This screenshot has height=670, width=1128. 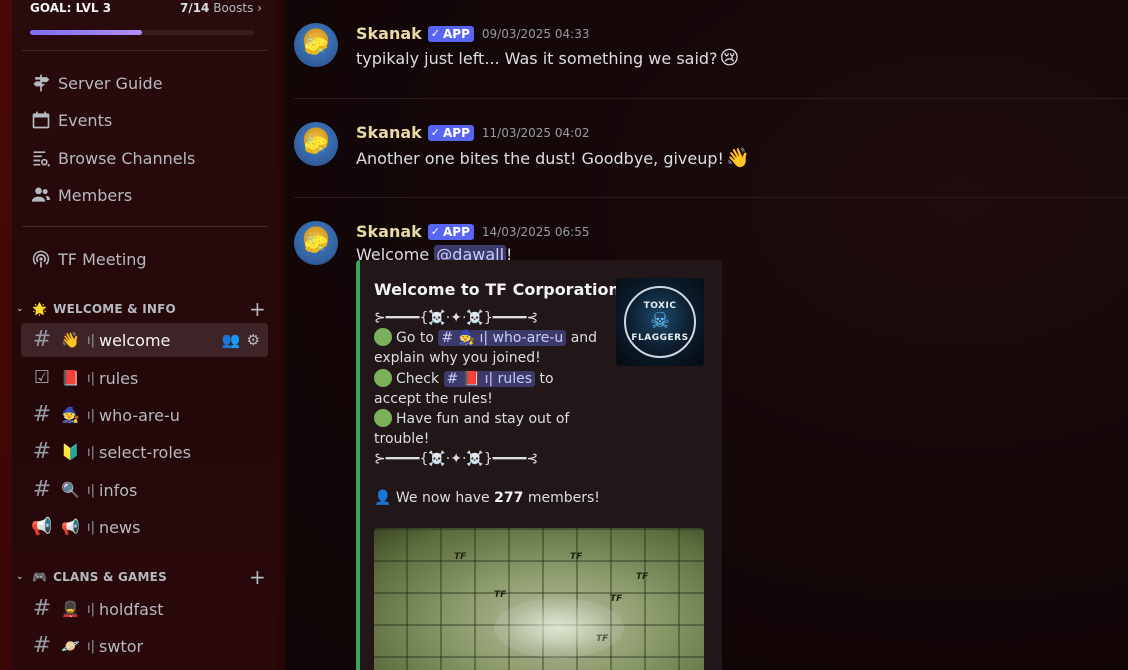 I want to click on channel-name: select-roles, so click(x=145, y=452).